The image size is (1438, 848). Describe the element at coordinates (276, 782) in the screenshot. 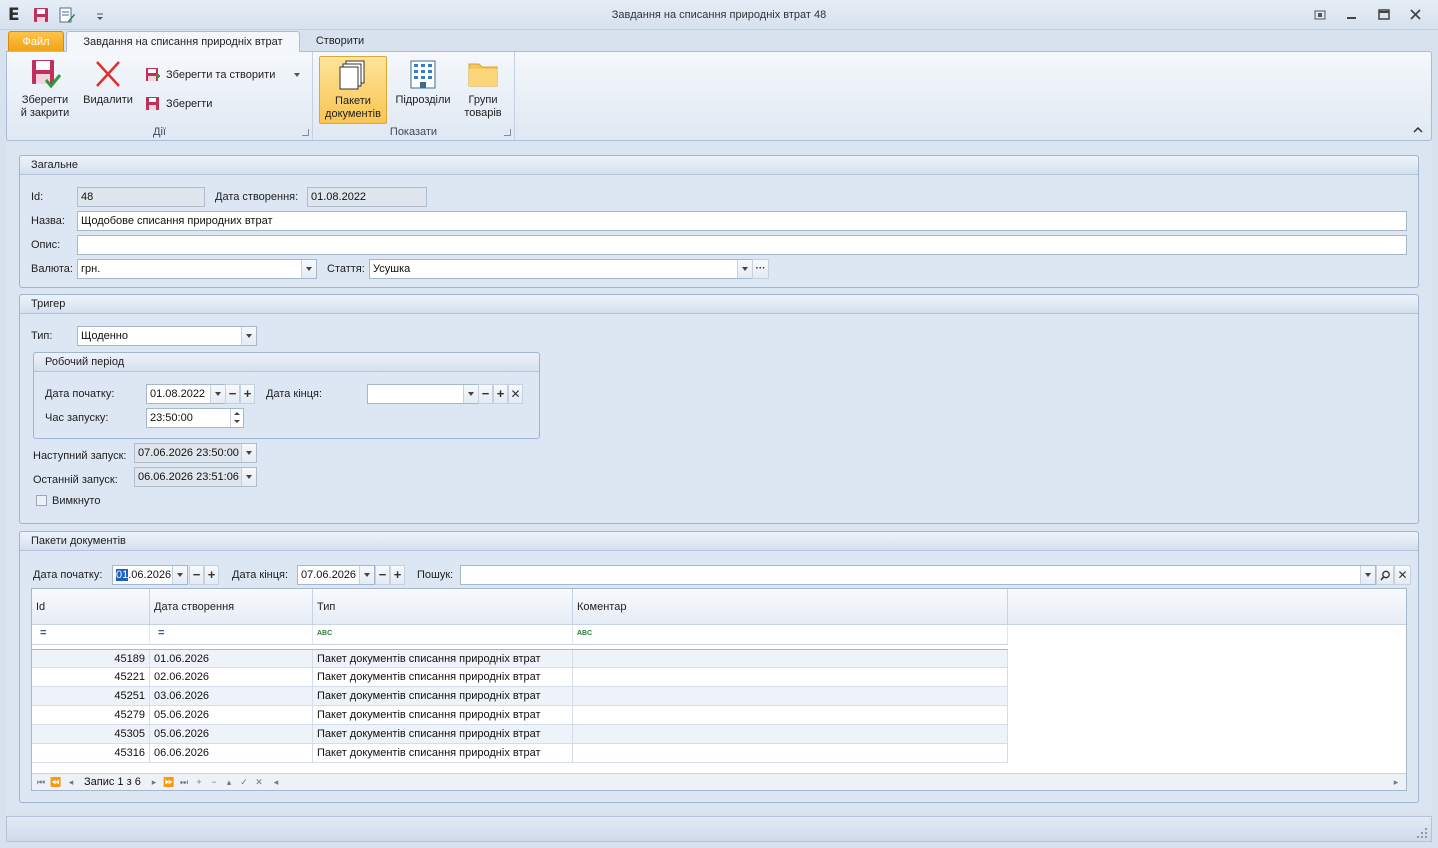

I see `scroll-left-icon: ◂` at that location.